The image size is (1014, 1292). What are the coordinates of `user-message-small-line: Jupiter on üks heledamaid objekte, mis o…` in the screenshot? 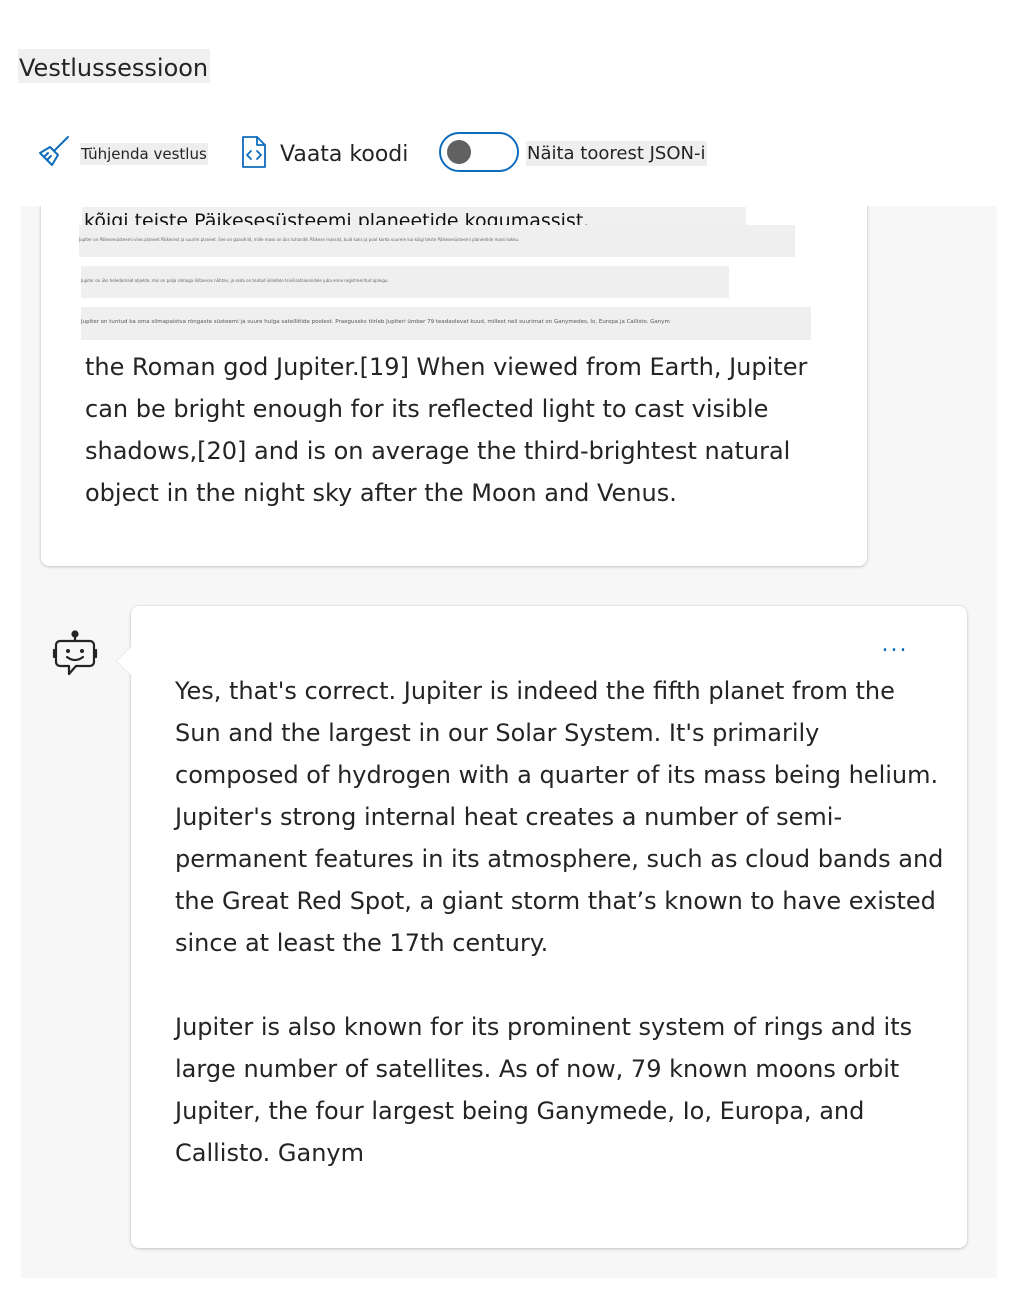 It's located at (405, 282).